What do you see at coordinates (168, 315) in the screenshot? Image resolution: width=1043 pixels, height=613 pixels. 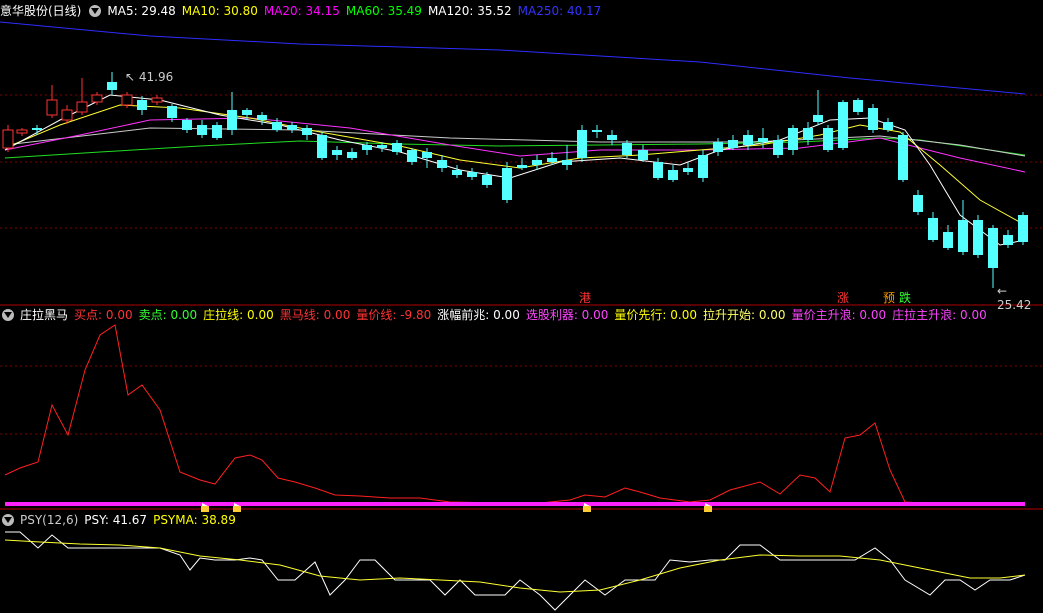 I see `zlhm-indicator-1: 卖点: 0.00` at bounding box center [168, 315].